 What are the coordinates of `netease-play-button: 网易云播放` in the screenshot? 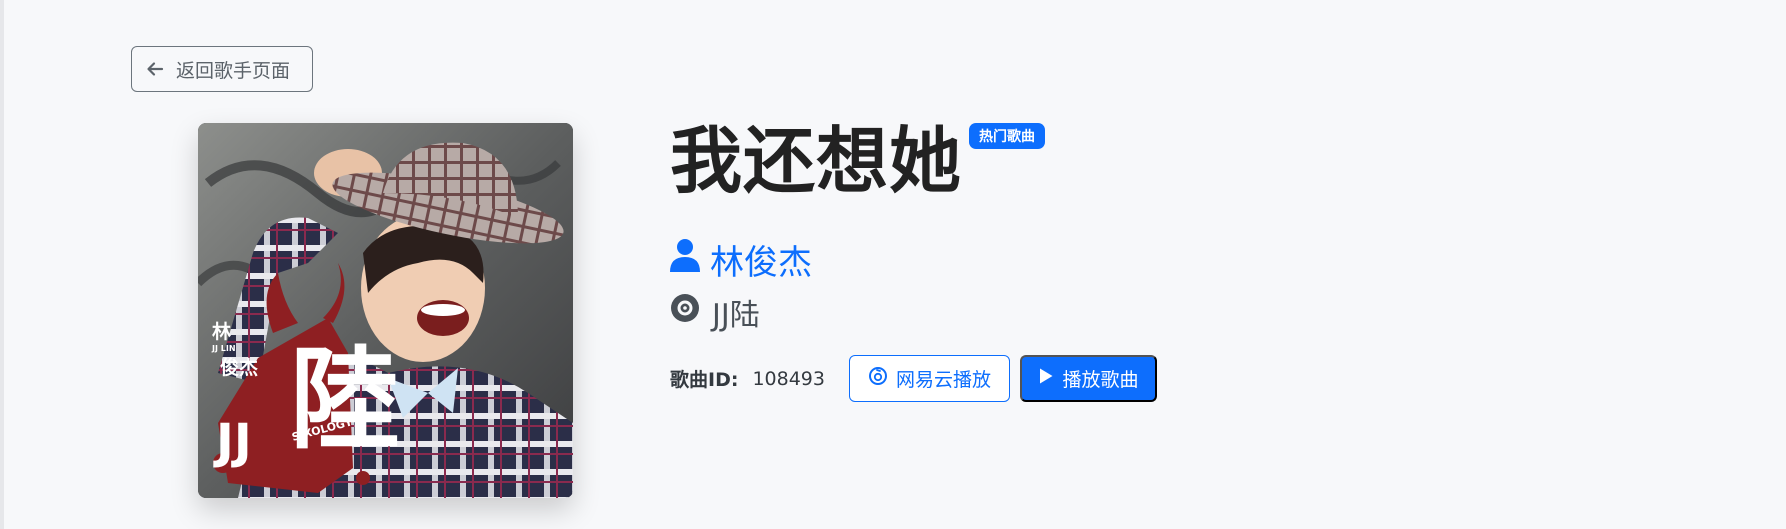 It's located at (929, 378).